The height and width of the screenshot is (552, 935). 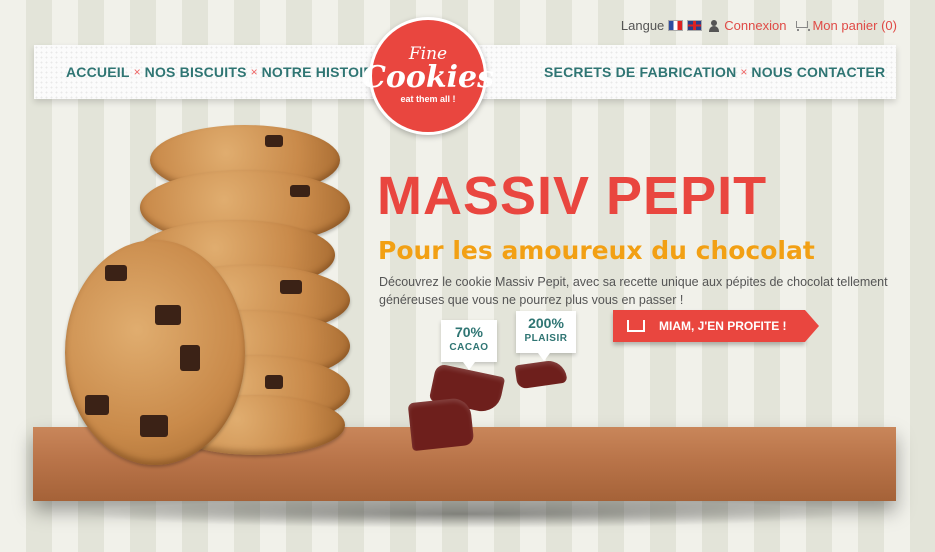 I want to click on nav-left-group: ACCUEIL × NOS BISCUITS × NOTRE HISTOIRE, so click(x=224, y=72).